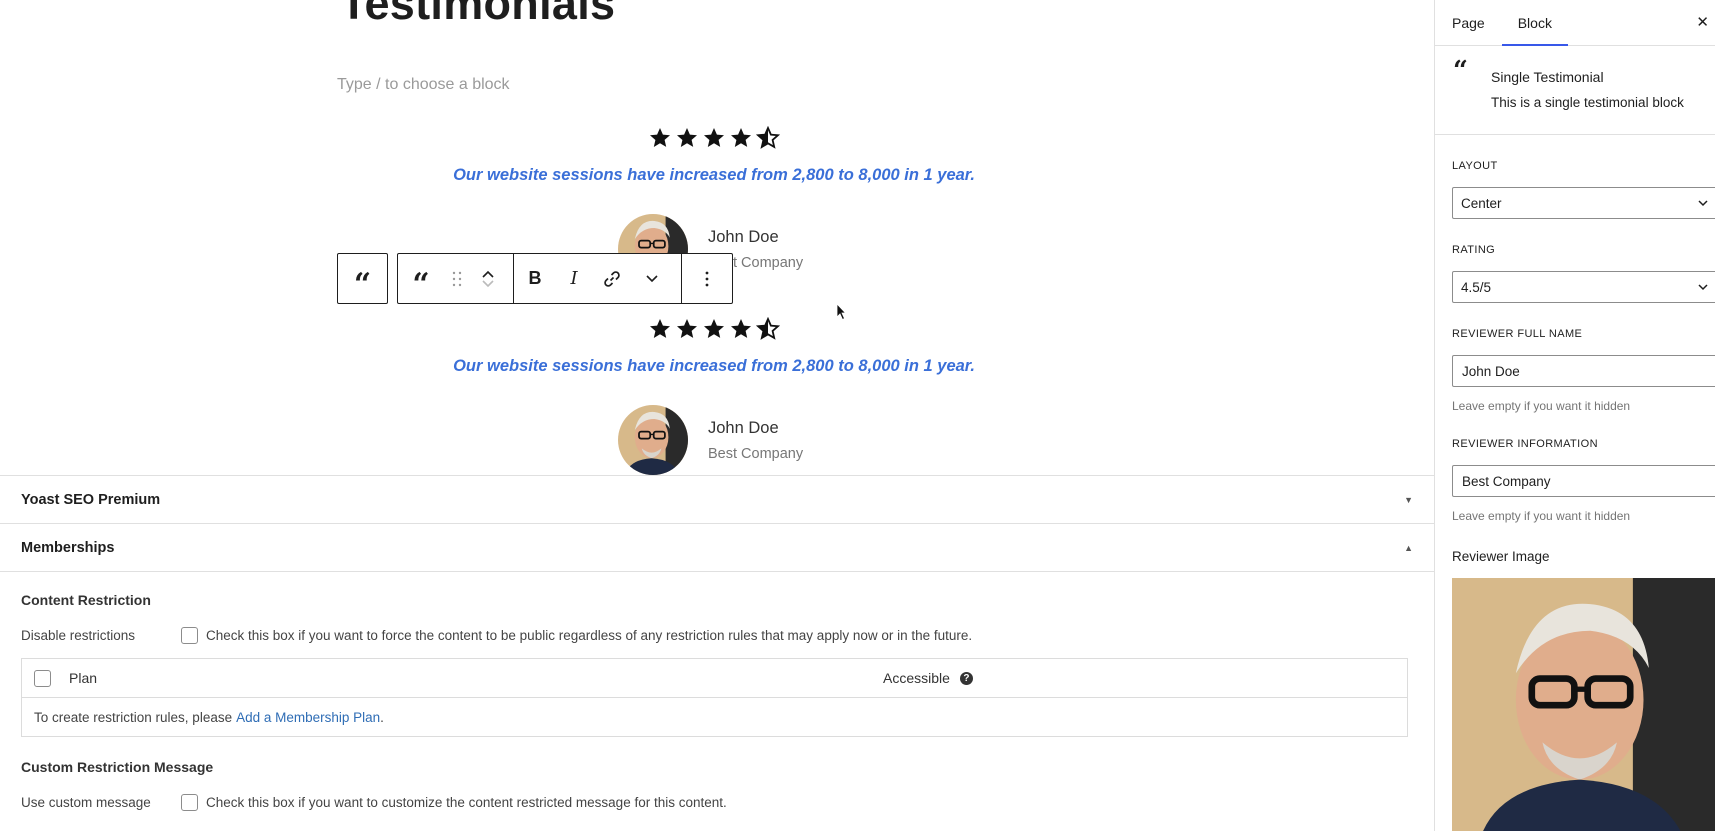 The width and height of the screenshot is (1715, 831). Describe the element at coordinates (488, 274) in the screenshot. I see `move-up-icon` at that location.